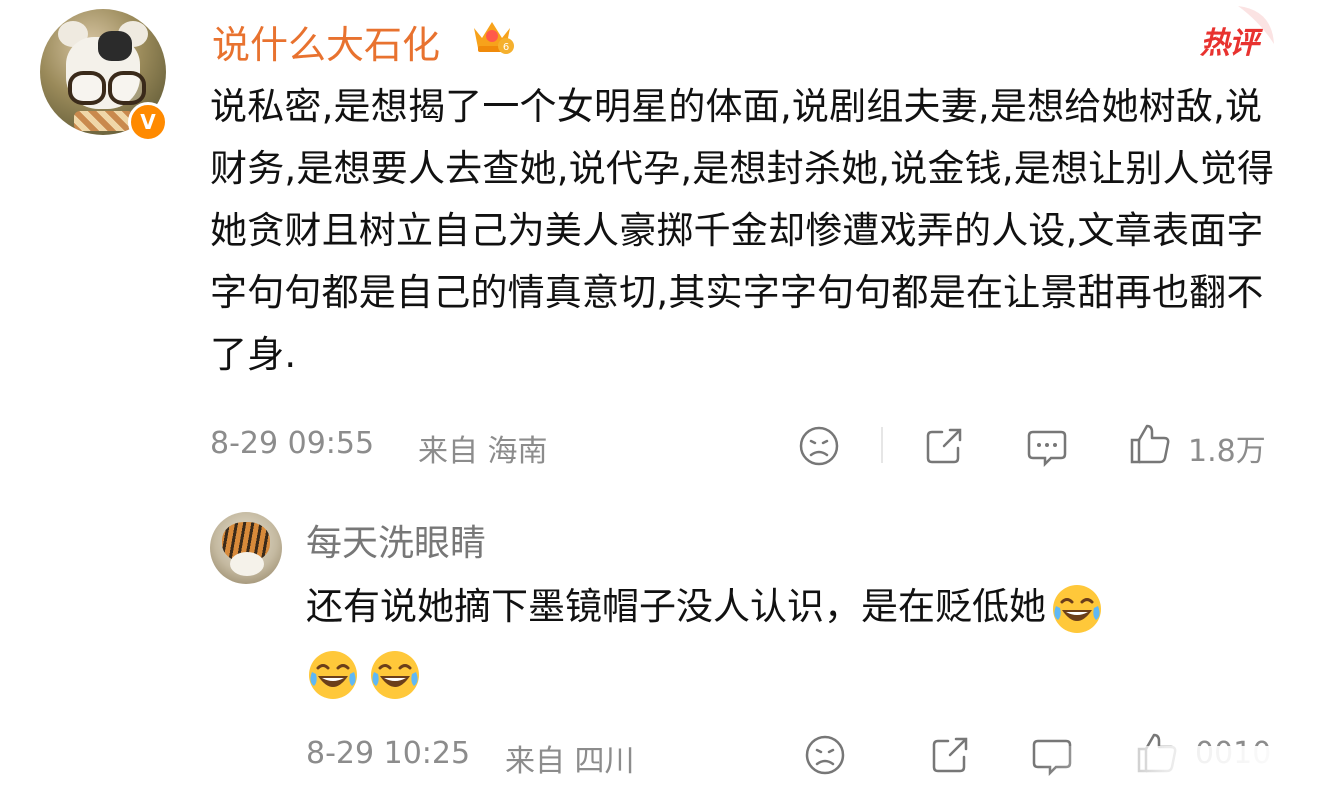 This screenshot has height=801, width=1320. I want to click on reply-location: 来自 四川, so click(570, 761).